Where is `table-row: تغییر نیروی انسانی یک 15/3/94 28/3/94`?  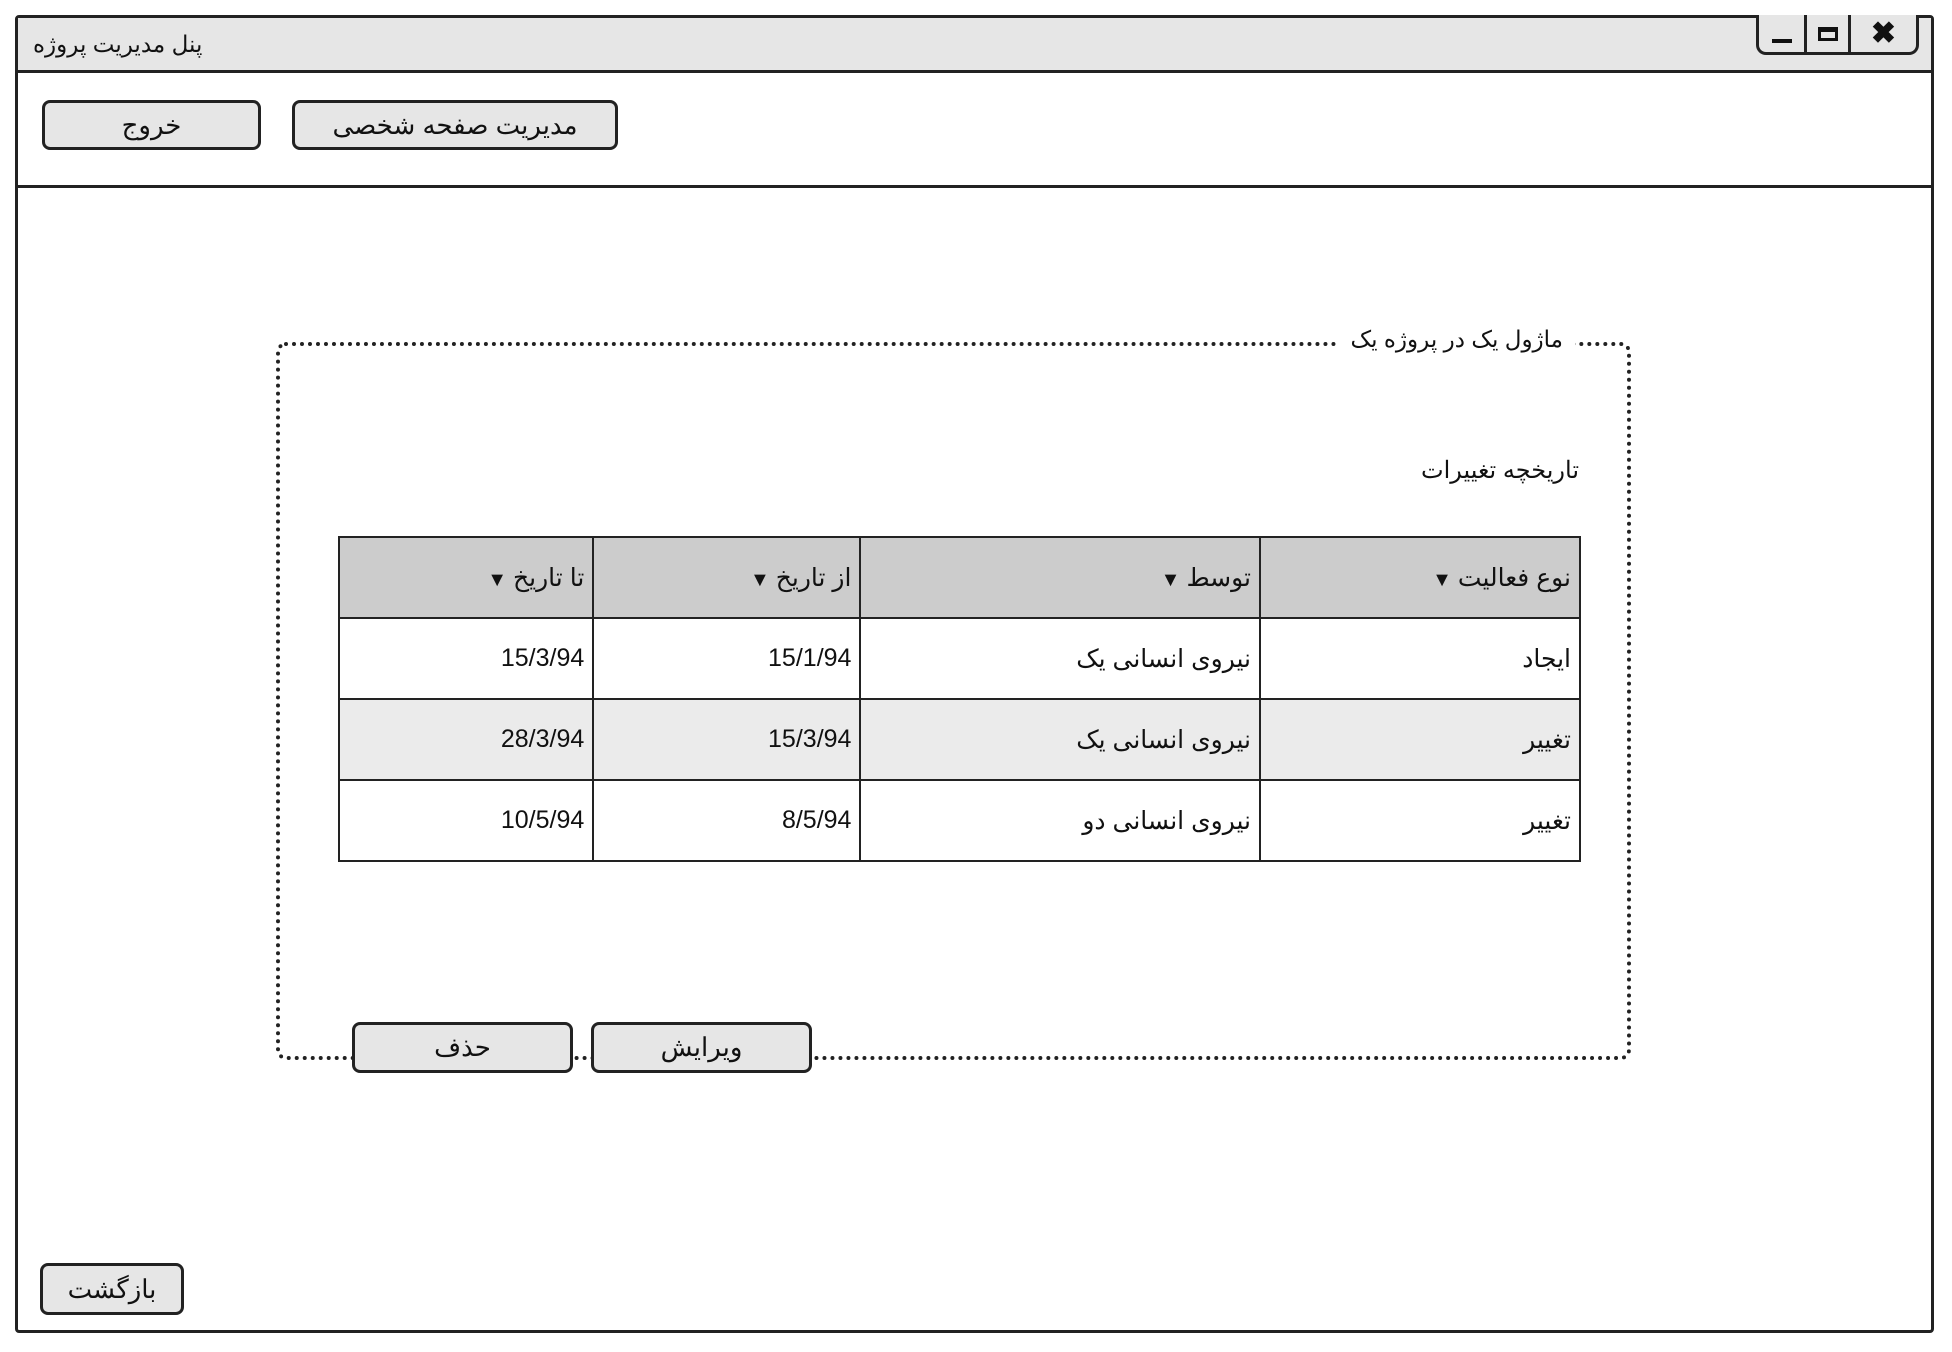 table-row: تغییر نیروی انسانی یک 15/3/94 28/3/94 is located at coordinates (959, 739).